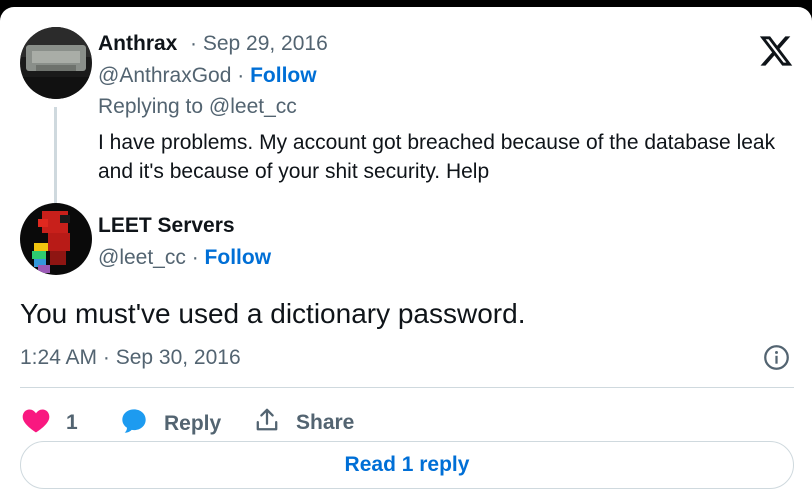 This screenshot has width=812, height=498. I want to click on like-count: 1, so click(72, 422).